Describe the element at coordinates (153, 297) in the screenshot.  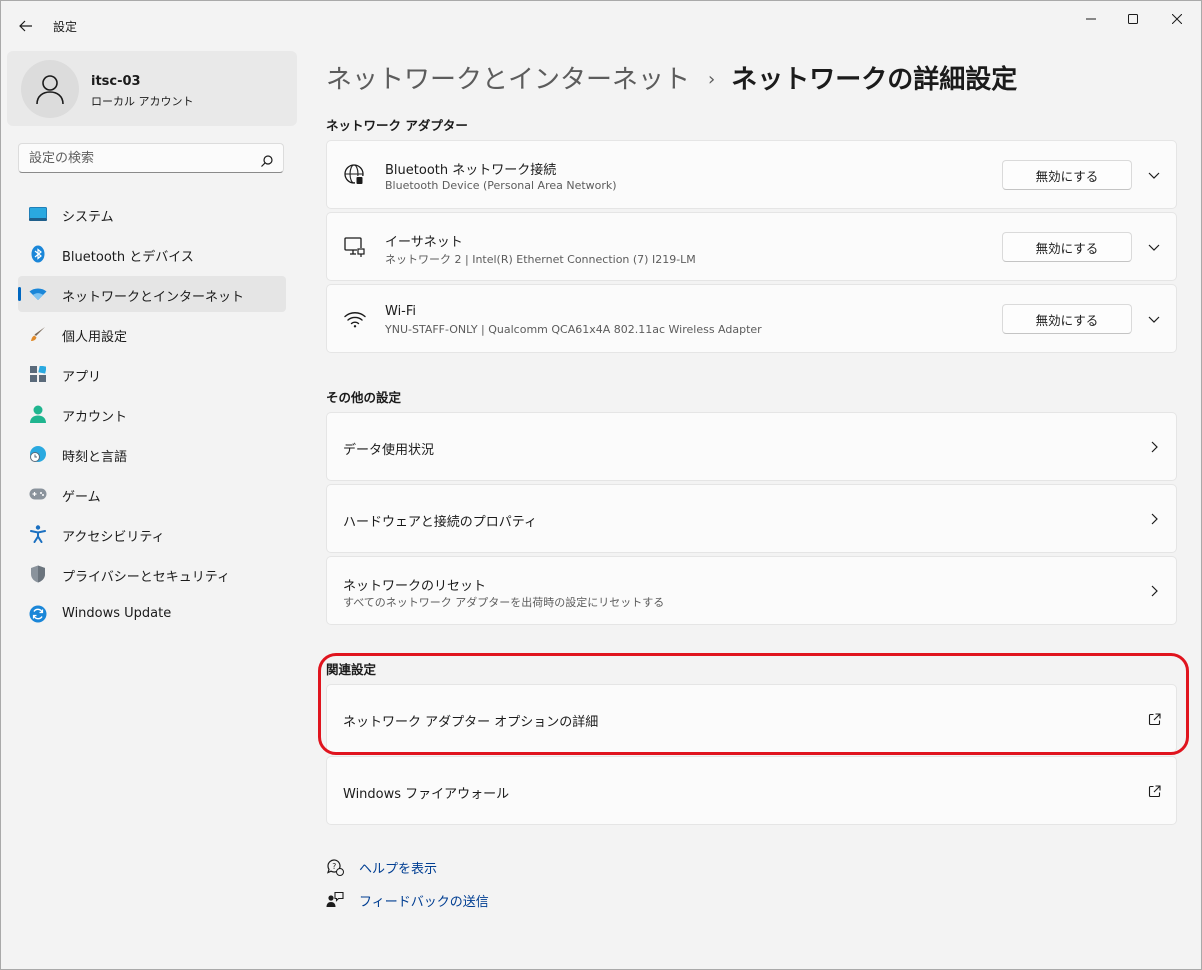
I see `sidebar-item-label: ネットワークとインターネット` at that location.